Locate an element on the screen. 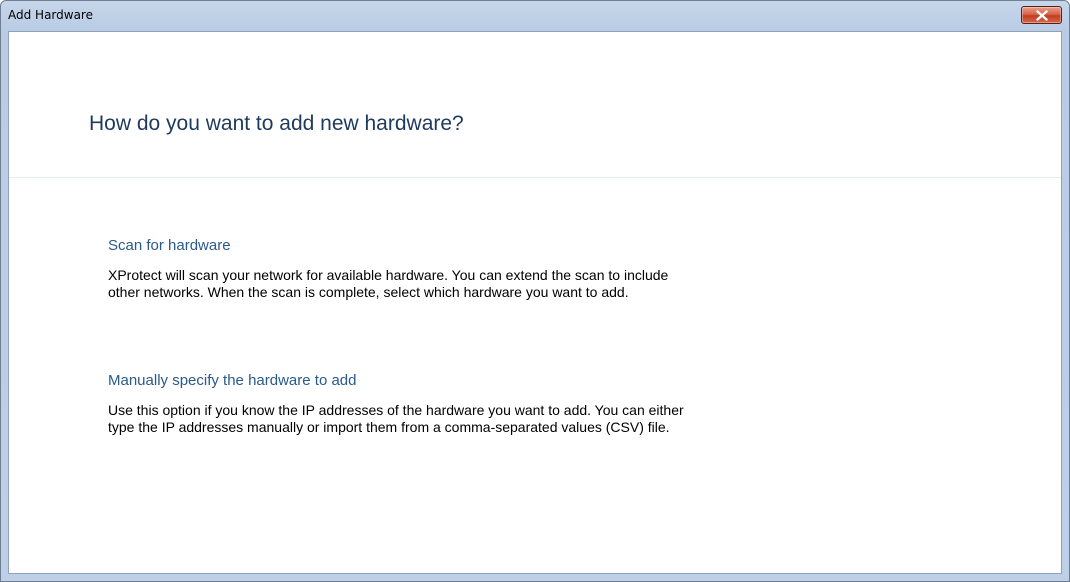 This screenshot has height=582, width=1070. manual-specify-link: Manually specify the hardware to add is located at coordinates (518, 380).